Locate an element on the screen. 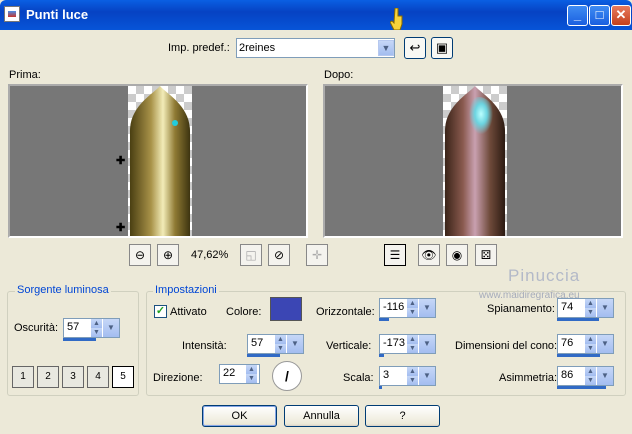  darkness-slider is located at coordinates (79, 339).